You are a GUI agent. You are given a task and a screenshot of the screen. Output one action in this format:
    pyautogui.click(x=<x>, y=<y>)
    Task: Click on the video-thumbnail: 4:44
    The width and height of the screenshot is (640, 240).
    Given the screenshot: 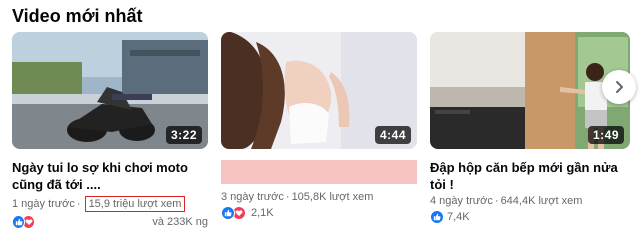 What is the action you would take?
    pyautogui.click(x=319, y=90)
    